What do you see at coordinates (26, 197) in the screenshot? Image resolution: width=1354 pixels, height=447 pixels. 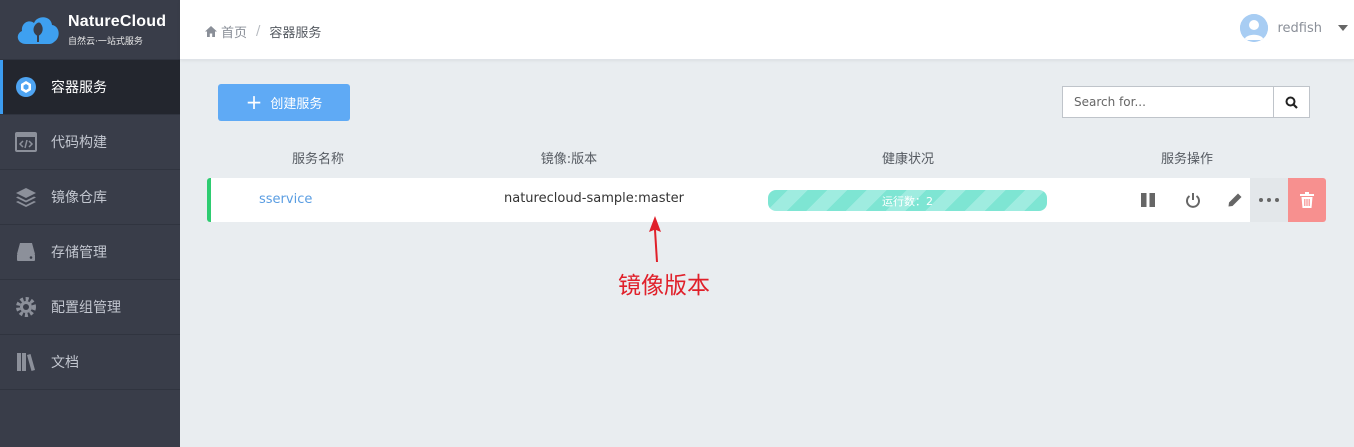 I see `layers-icon` at bounding box center [26, 197].